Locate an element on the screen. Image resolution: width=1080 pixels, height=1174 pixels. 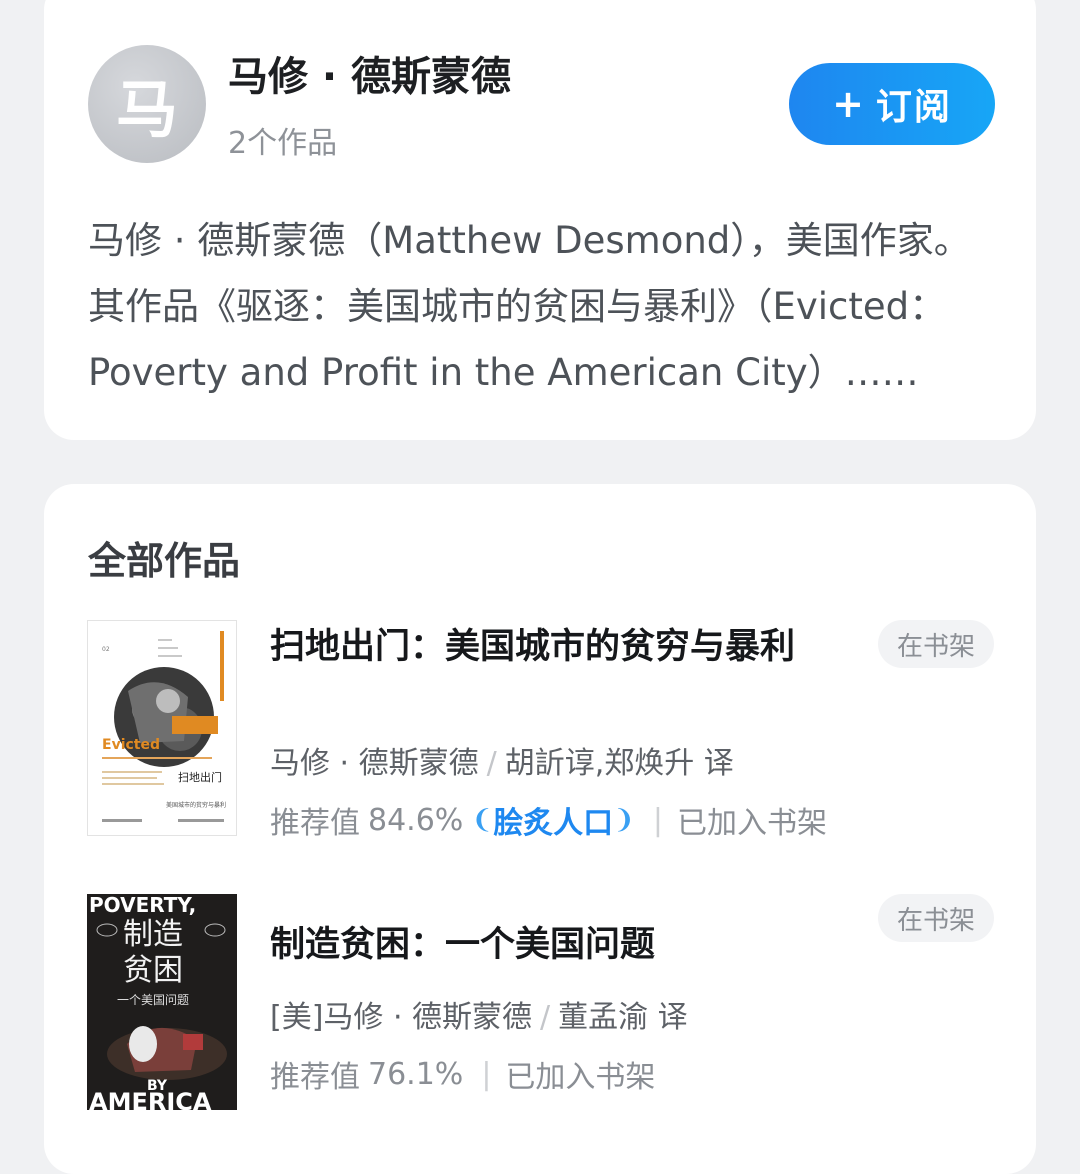
svg-text: 贫困 is located at coordinates (153, 970).